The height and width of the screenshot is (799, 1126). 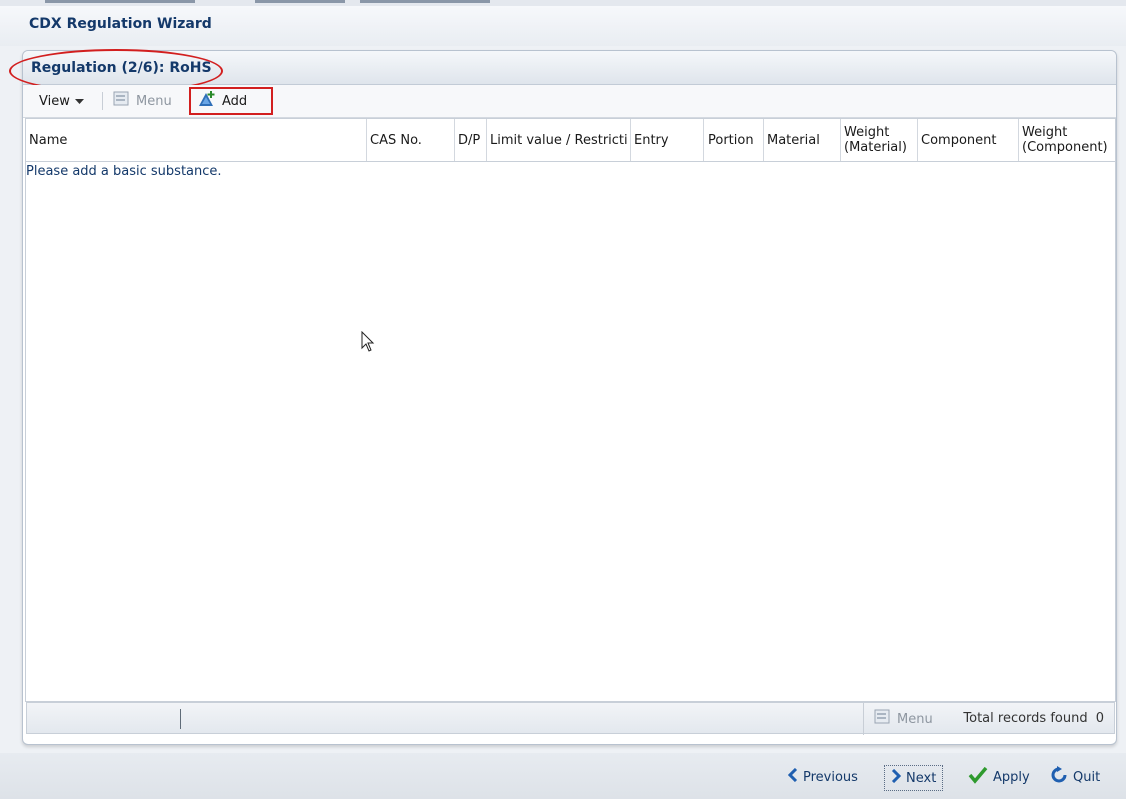 I want to click on quit-label: Quit, so click(x=1087, y=777).